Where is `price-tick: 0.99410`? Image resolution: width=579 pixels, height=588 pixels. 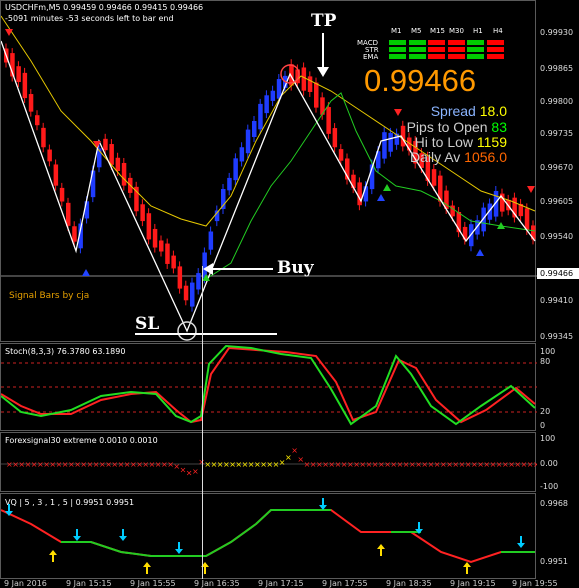
price-tick: 0.99410 is located at coordinates (557, 300).